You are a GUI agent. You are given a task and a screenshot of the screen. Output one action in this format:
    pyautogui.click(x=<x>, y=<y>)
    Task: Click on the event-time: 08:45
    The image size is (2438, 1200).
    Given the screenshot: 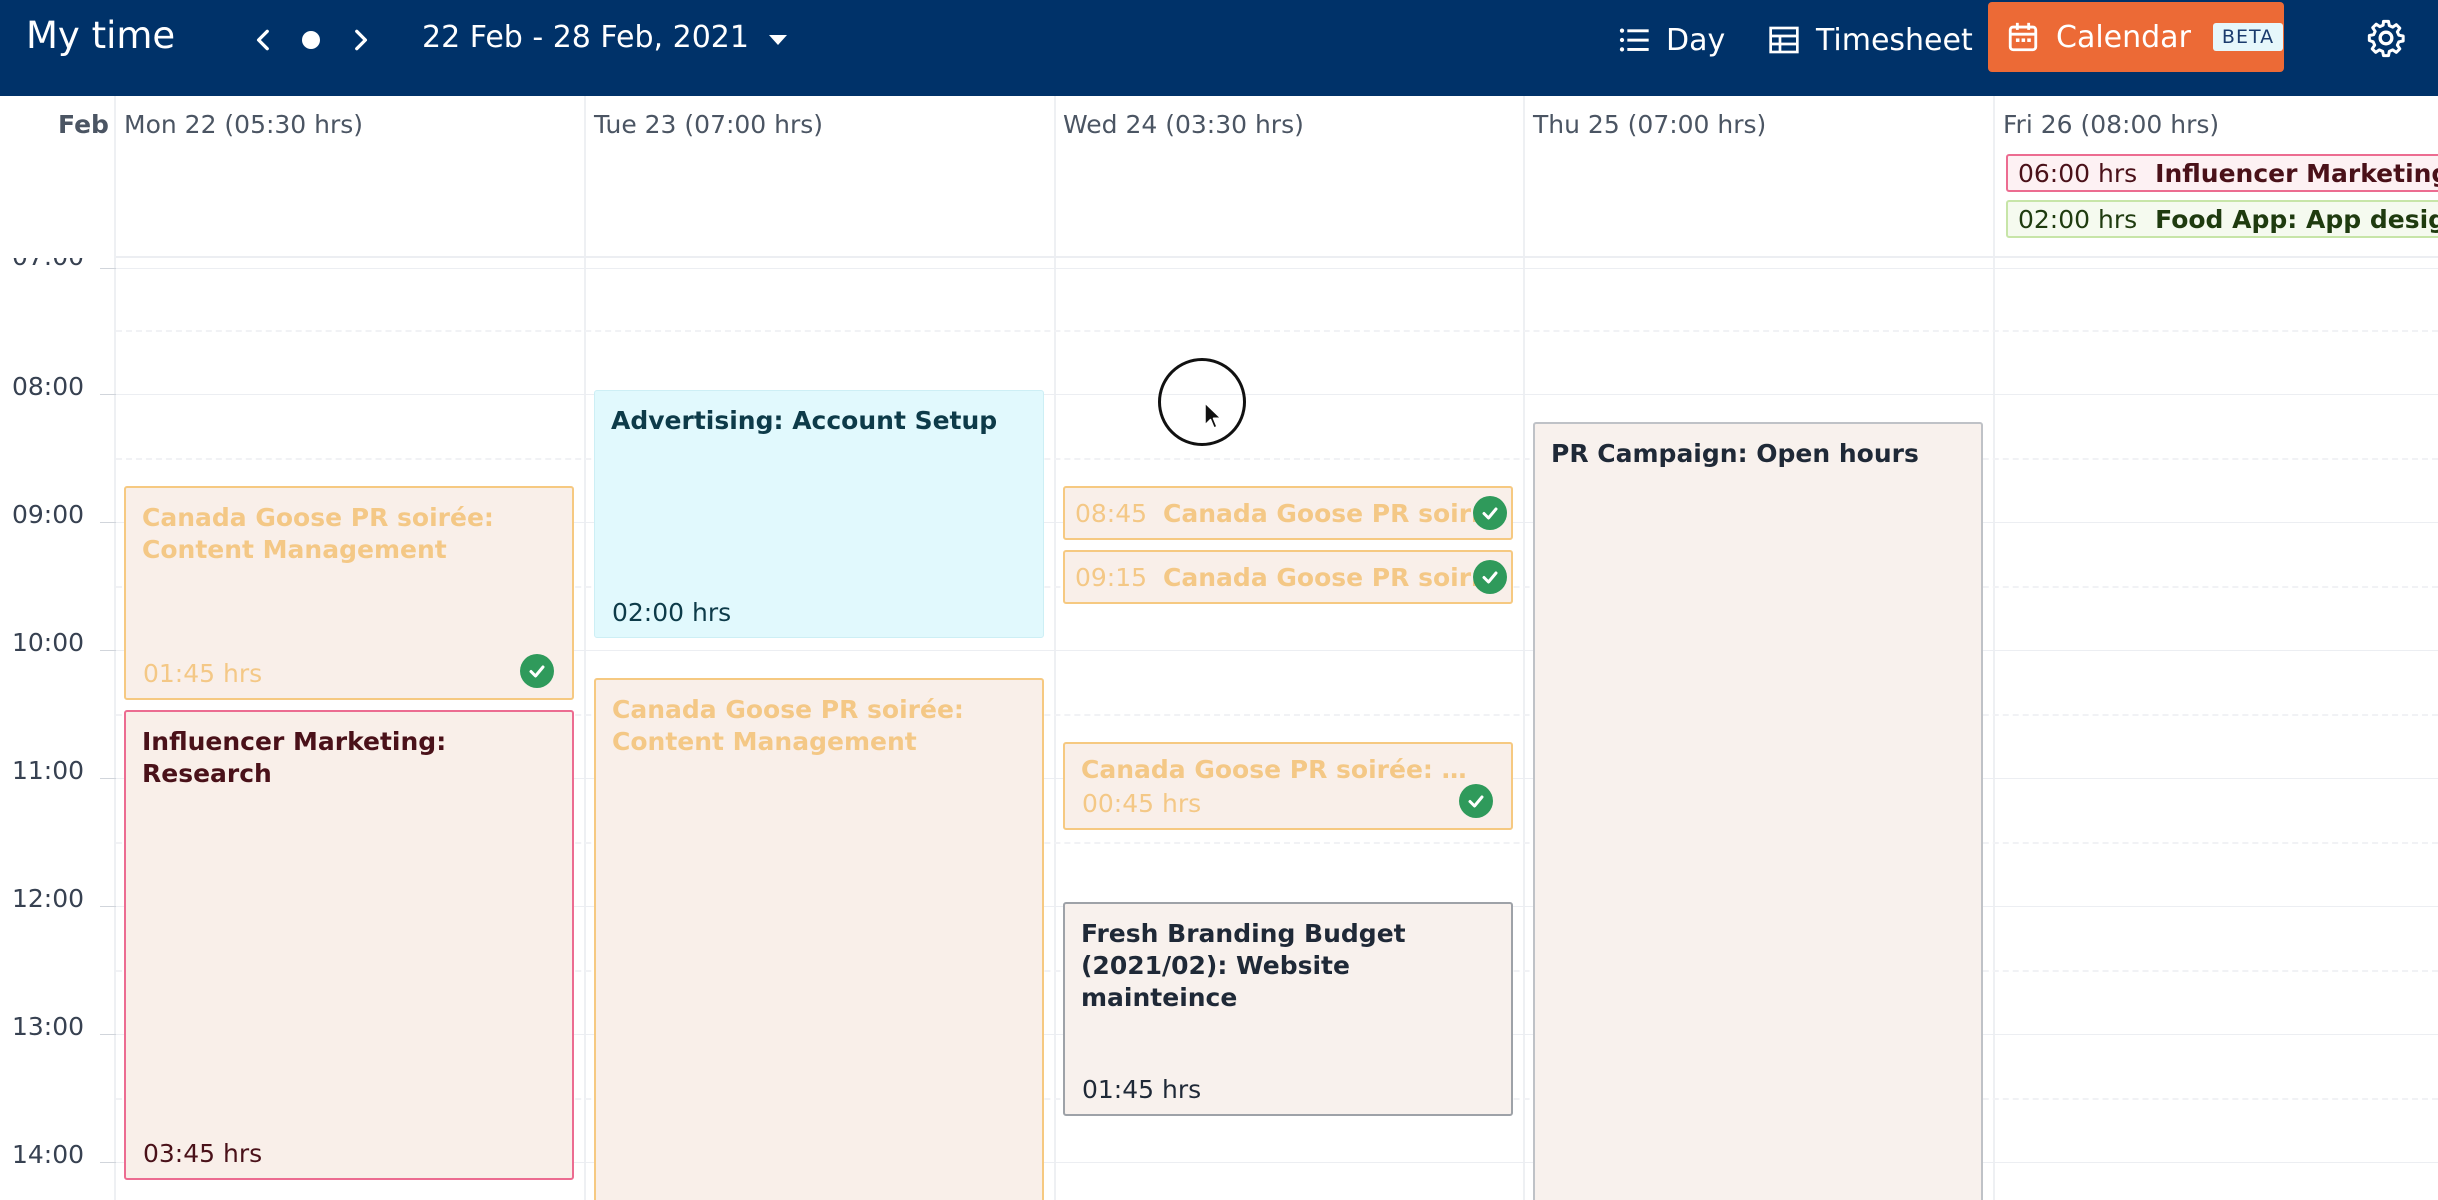 What is the action you would take?
    pyautogui.click(x=1111, y=513)
    